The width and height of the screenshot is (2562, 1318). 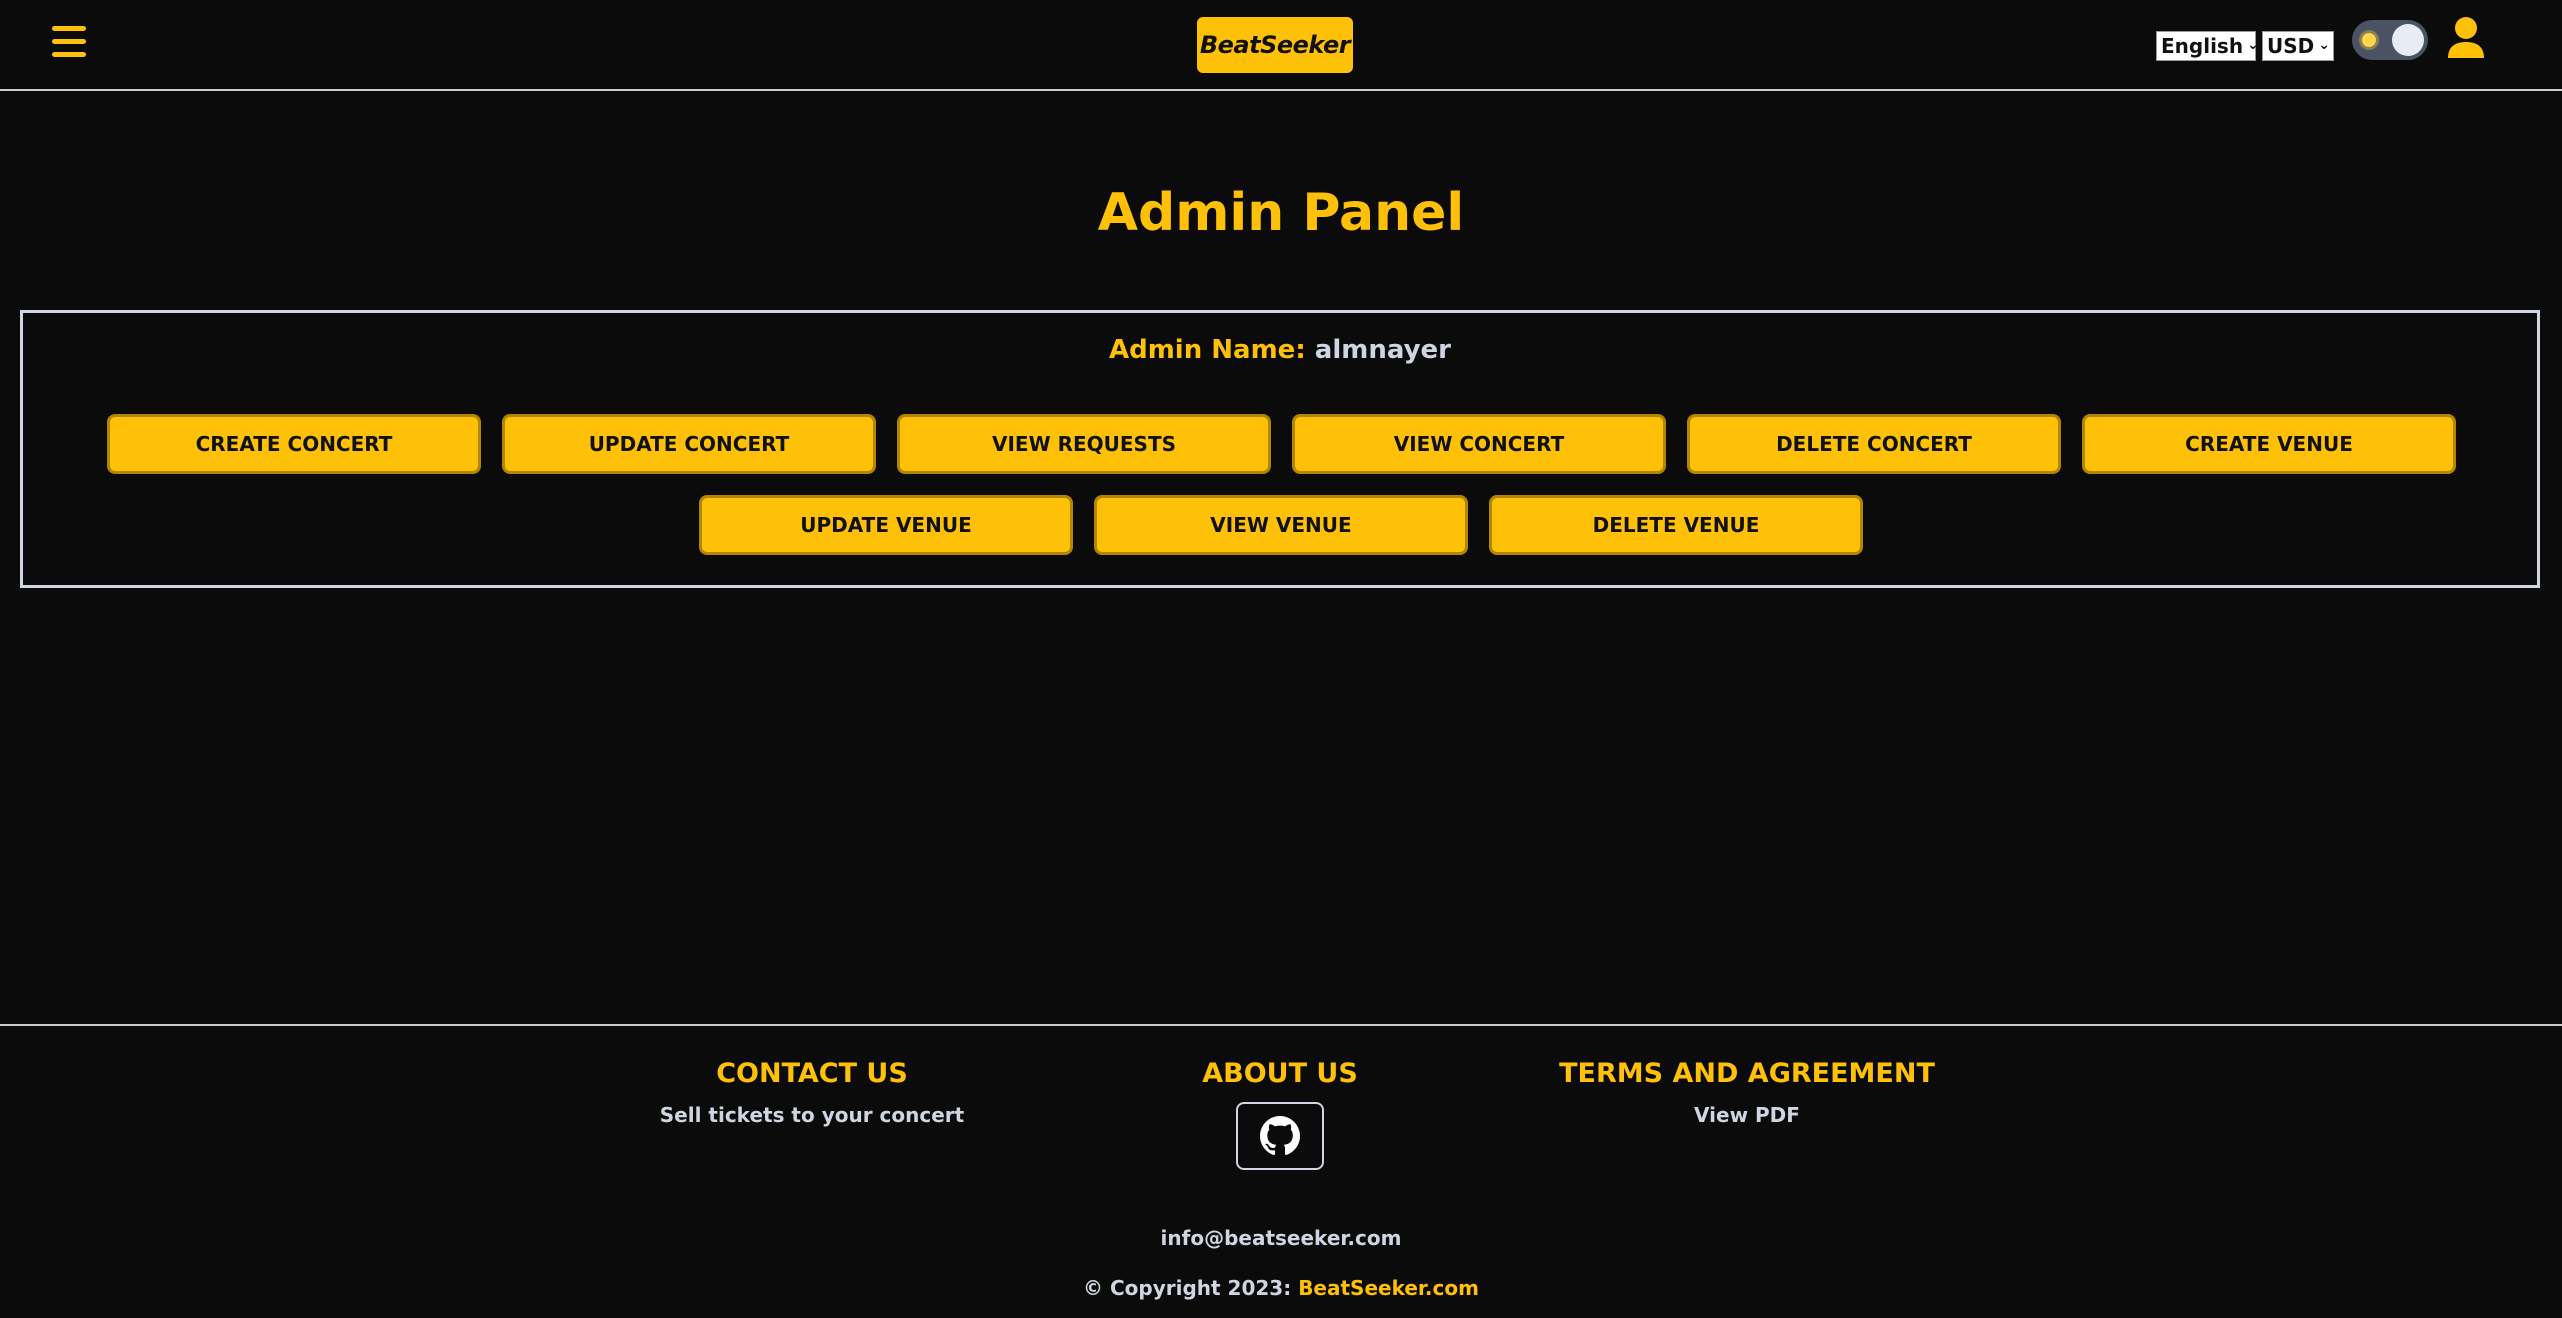 What do you see at coordinates (1187, 1288) in the screenshot?
I see `copyright-prefix: © Copyright 2023:` at bounding box center [1187, 1288].